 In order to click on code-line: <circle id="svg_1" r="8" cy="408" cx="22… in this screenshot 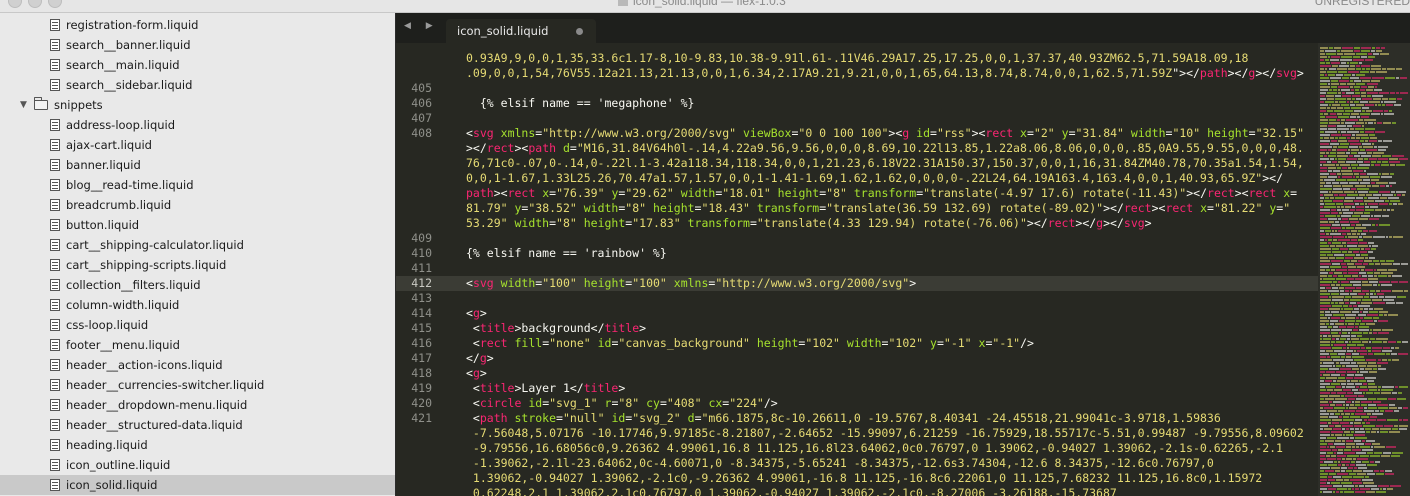, I will do `click(622, 403)`.